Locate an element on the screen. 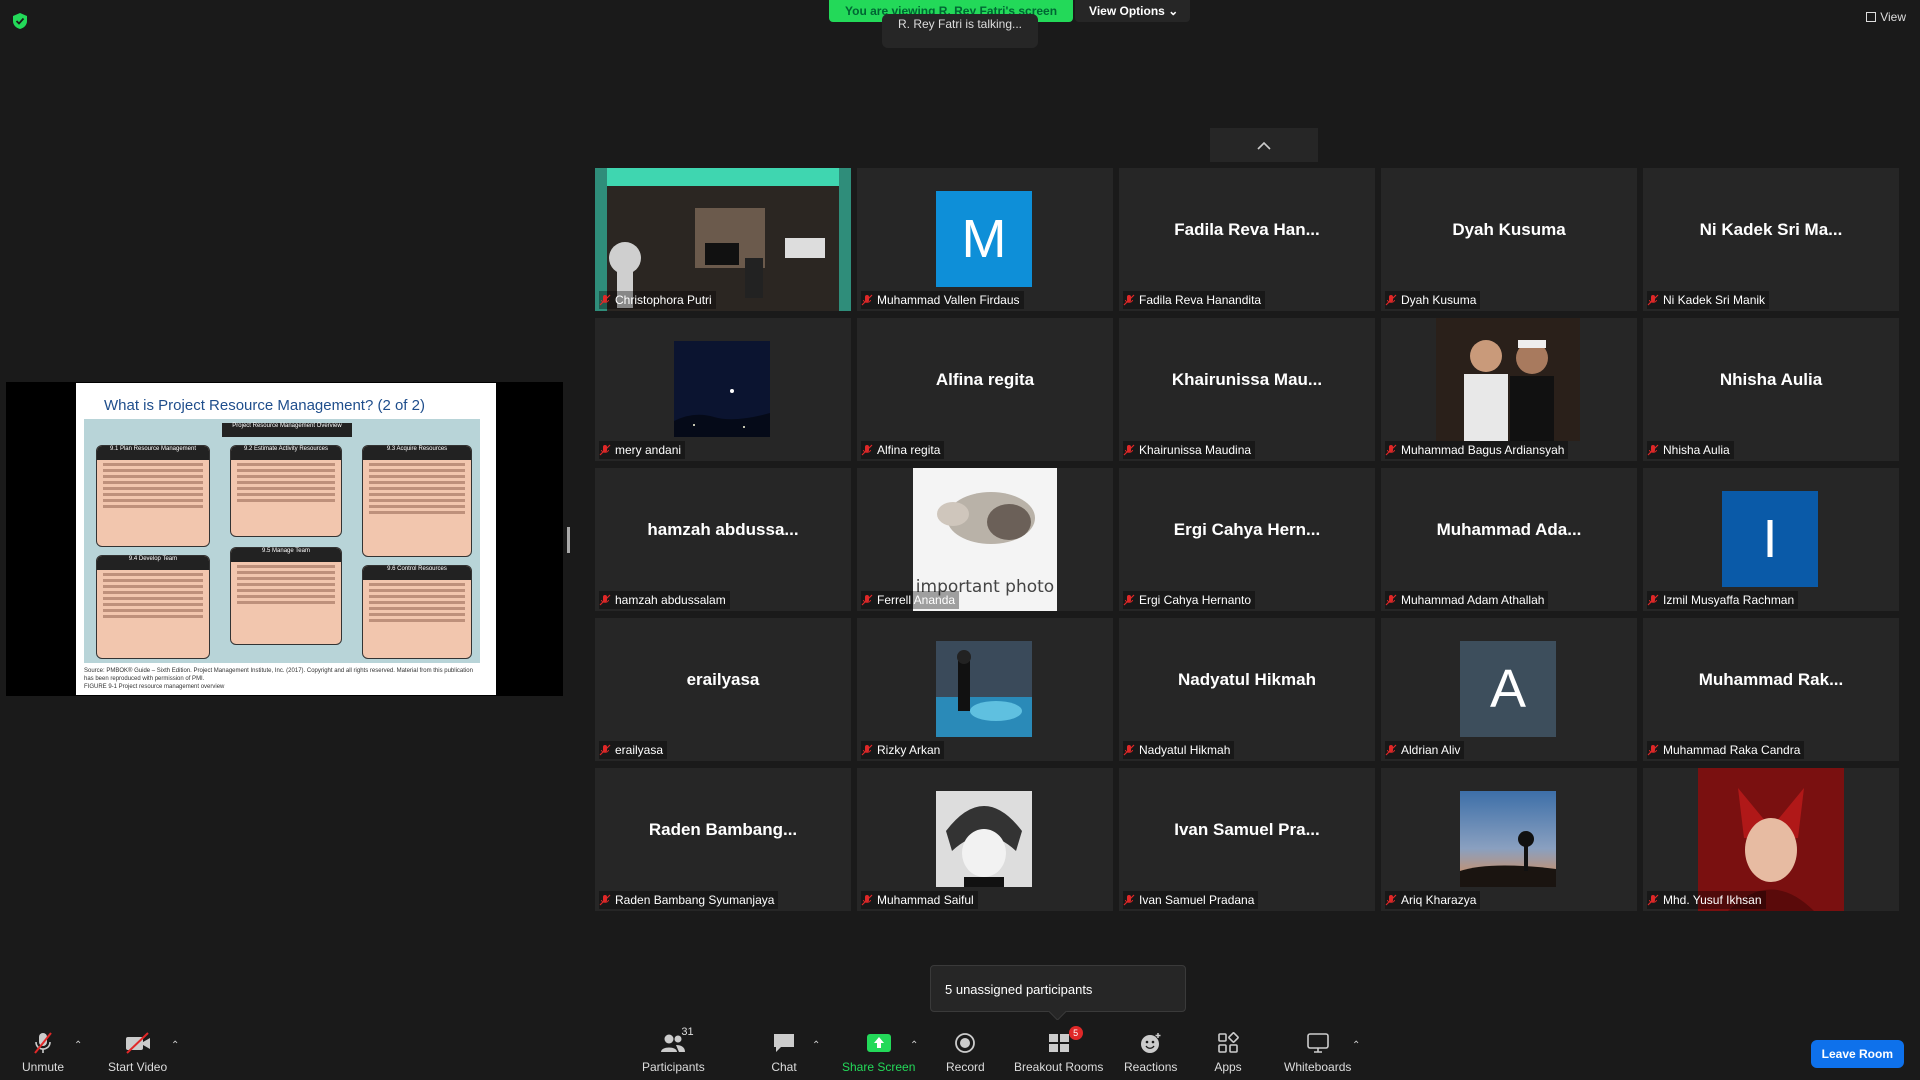  collapse-gallery-button is located at coordinates (1264, 145).